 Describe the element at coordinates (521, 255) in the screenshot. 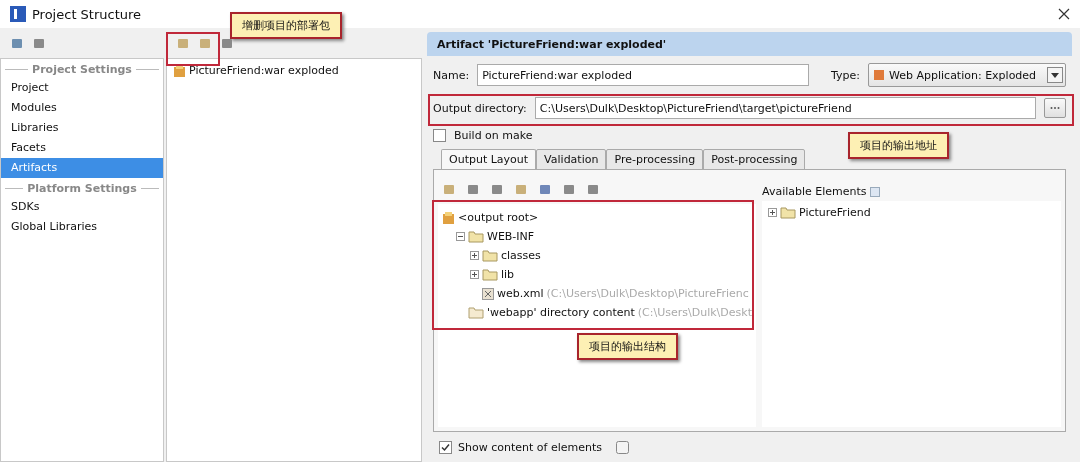

I see `tree-item: classes` at that location.